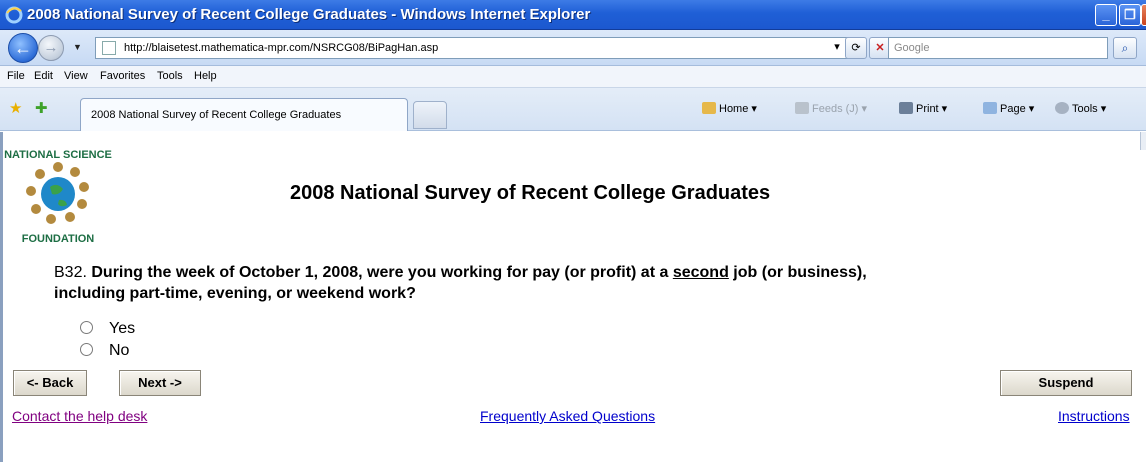 This screenshot has height=462, width=1146. I want to click on search-placeholder: Google, so click(912, 48).